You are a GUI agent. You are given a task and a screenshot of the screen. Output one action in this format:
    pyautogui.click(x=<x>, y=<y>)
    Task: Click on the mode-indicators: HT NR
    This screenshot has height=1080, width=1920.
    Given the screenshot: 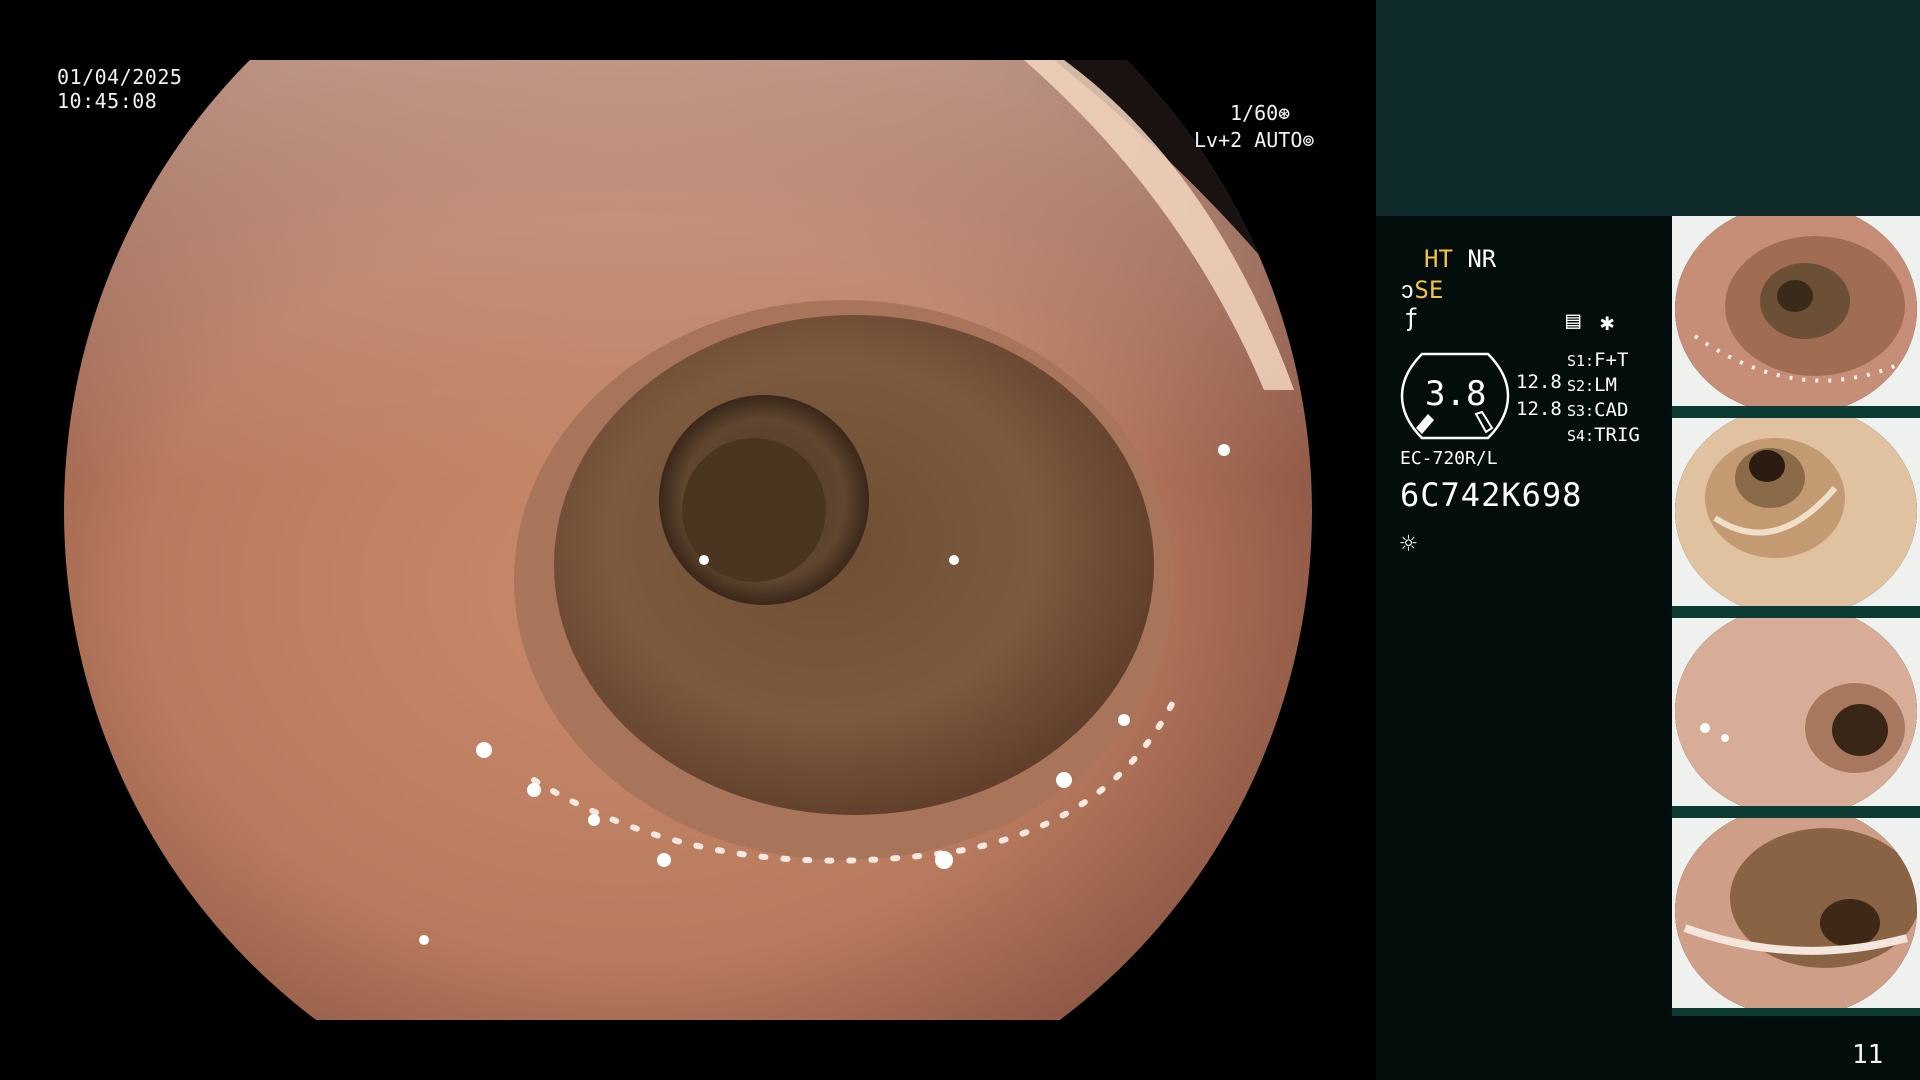 What is the action you would take?
    pyautogui.click(x=1460, y=259)
    